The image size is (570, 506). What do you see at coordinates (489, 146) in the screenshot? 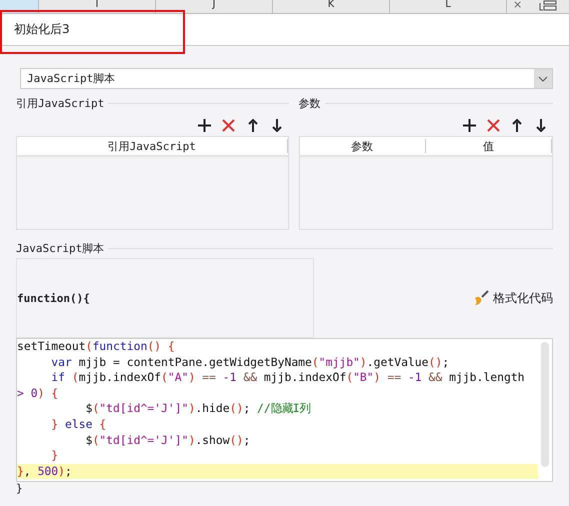
I see `column-header: 值` at bounding box center [489, 146].